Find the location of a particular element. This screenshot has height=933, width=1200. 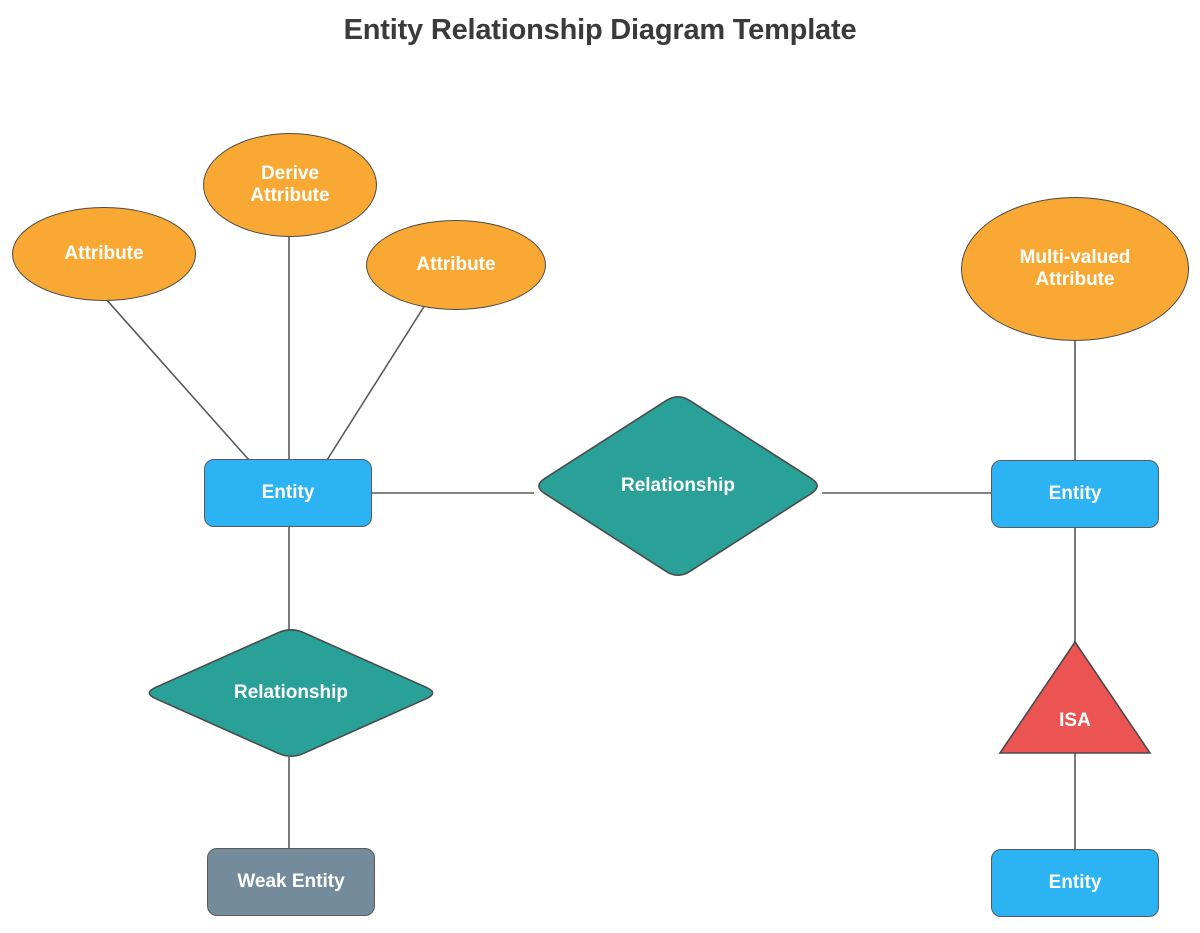

node-multi-valued-attribute: Multi-valued Attribute is located at coordinates (1075, 269).